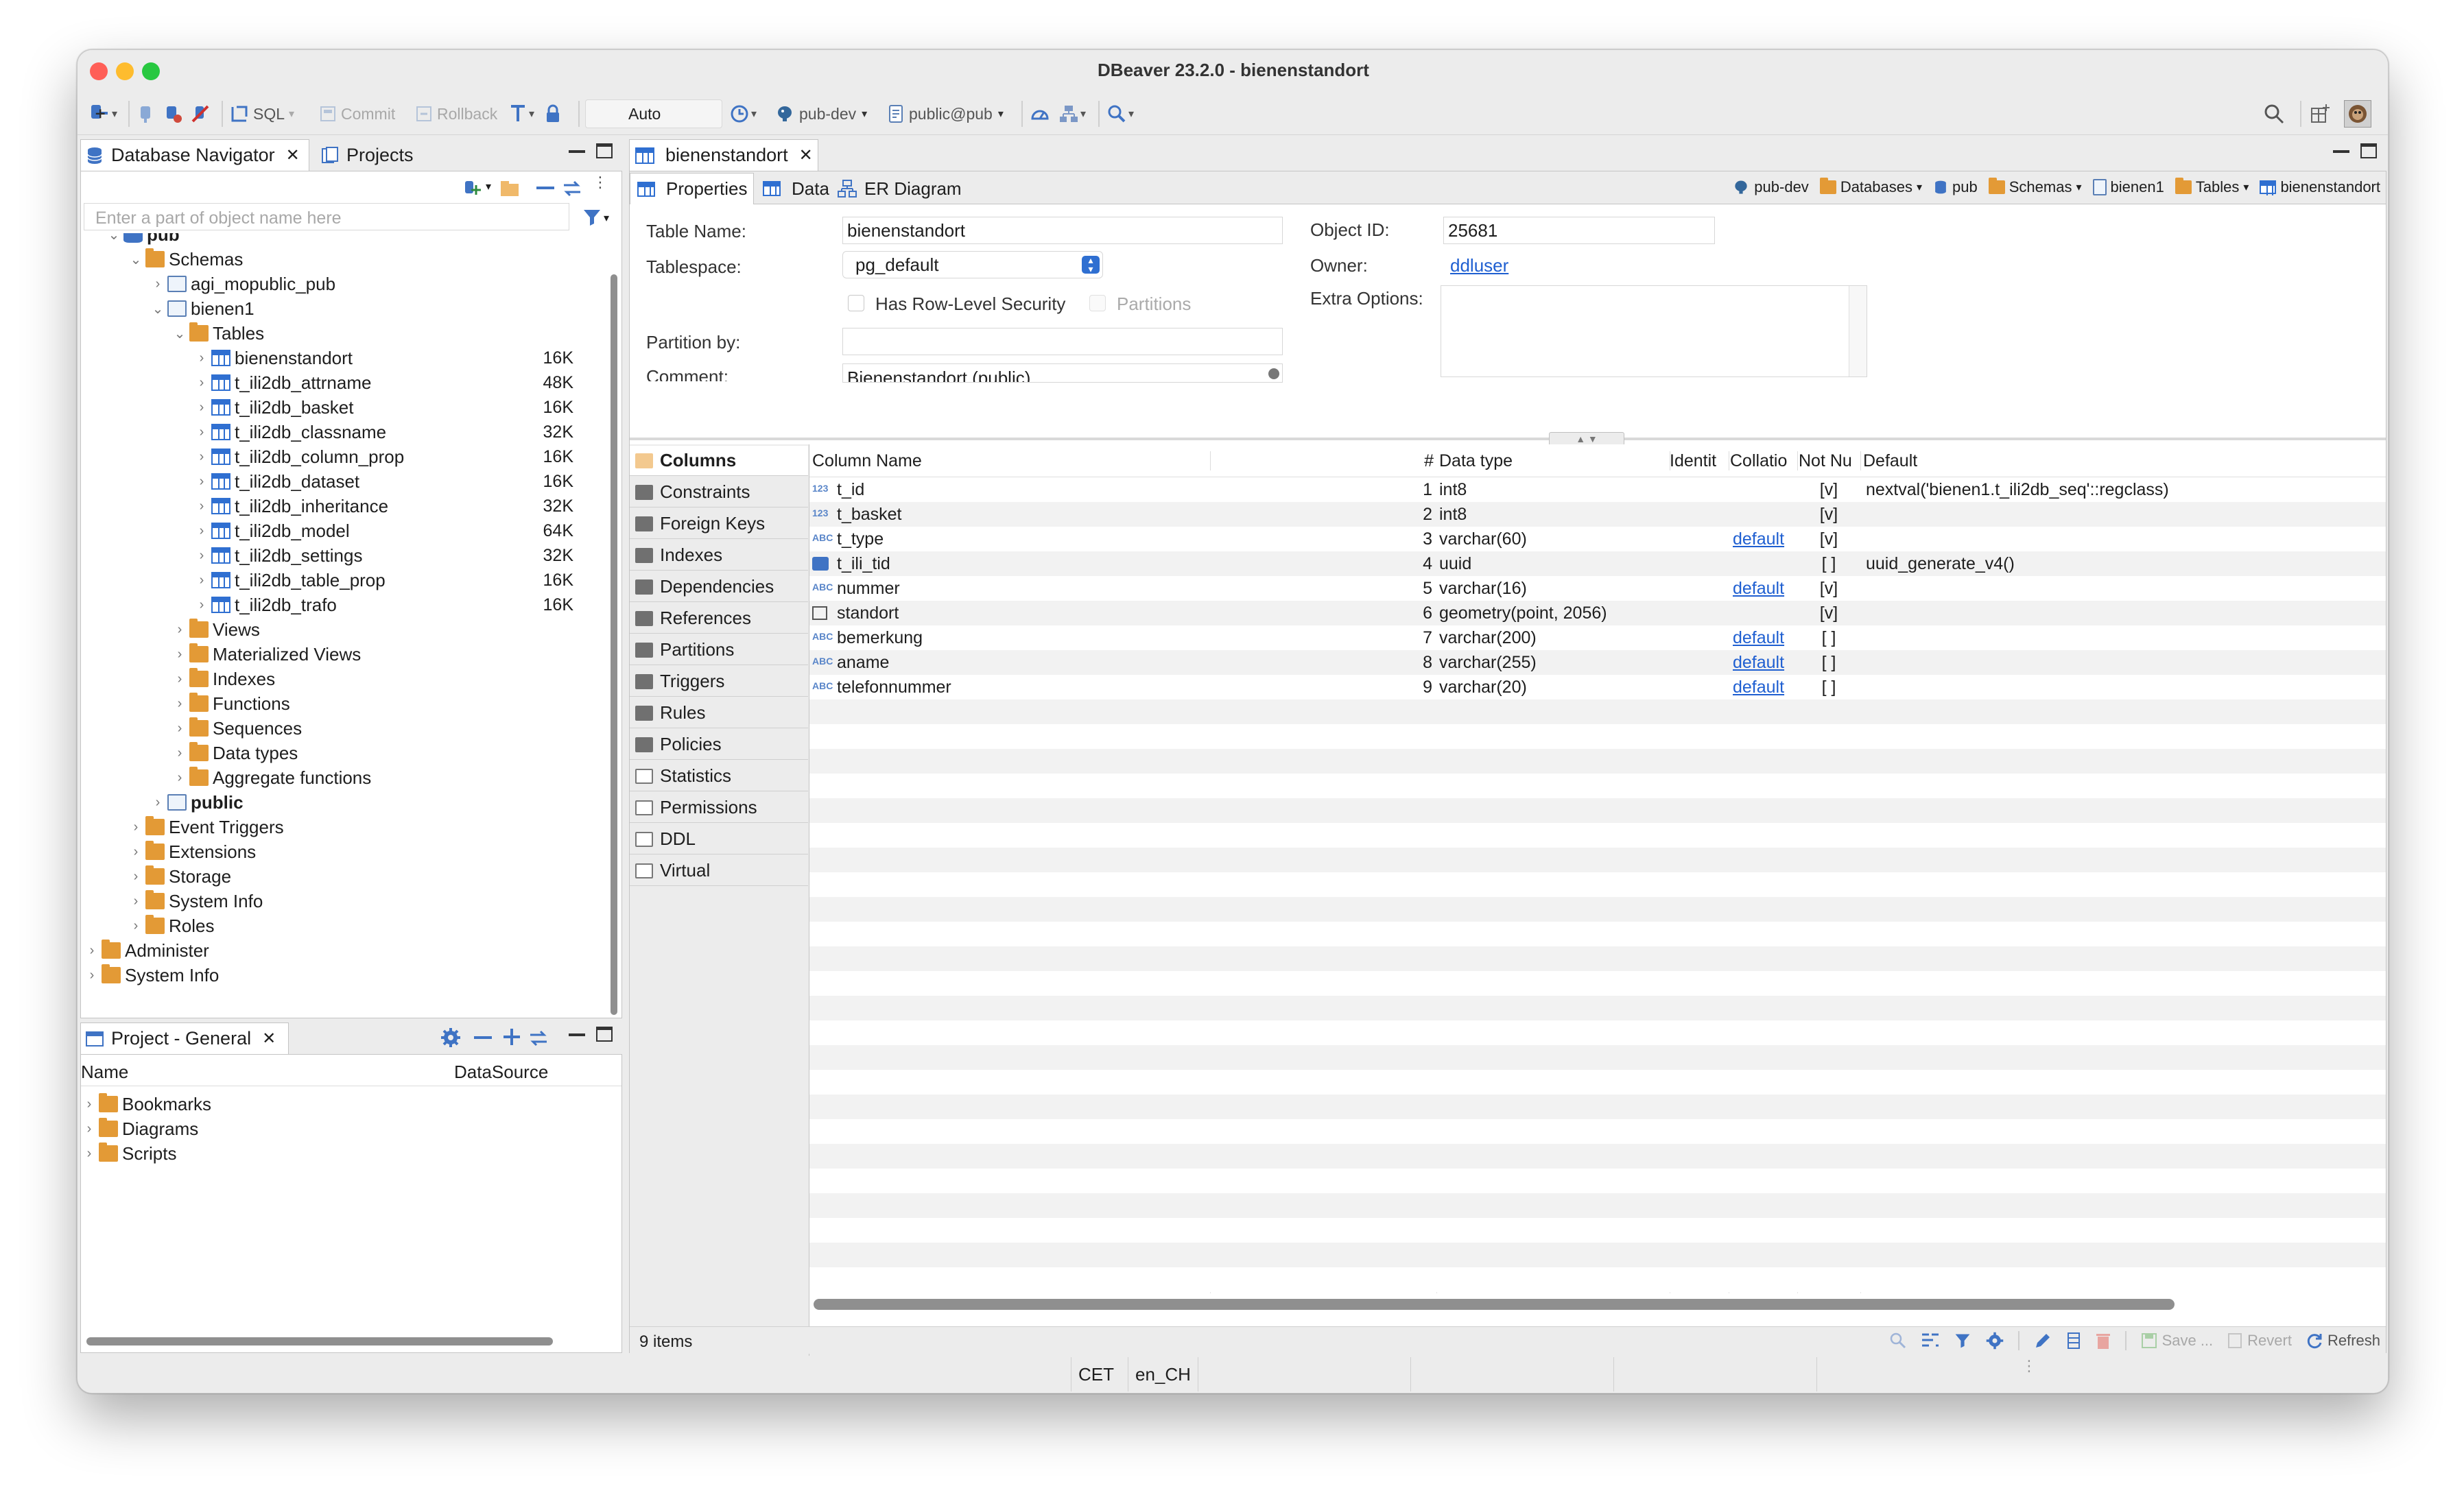 This screenshot has height=1495, width=2464. Describe the element at coordinates (719, 682) in the screenshot. I see `sidetab-triggers: Triggers` at that location.